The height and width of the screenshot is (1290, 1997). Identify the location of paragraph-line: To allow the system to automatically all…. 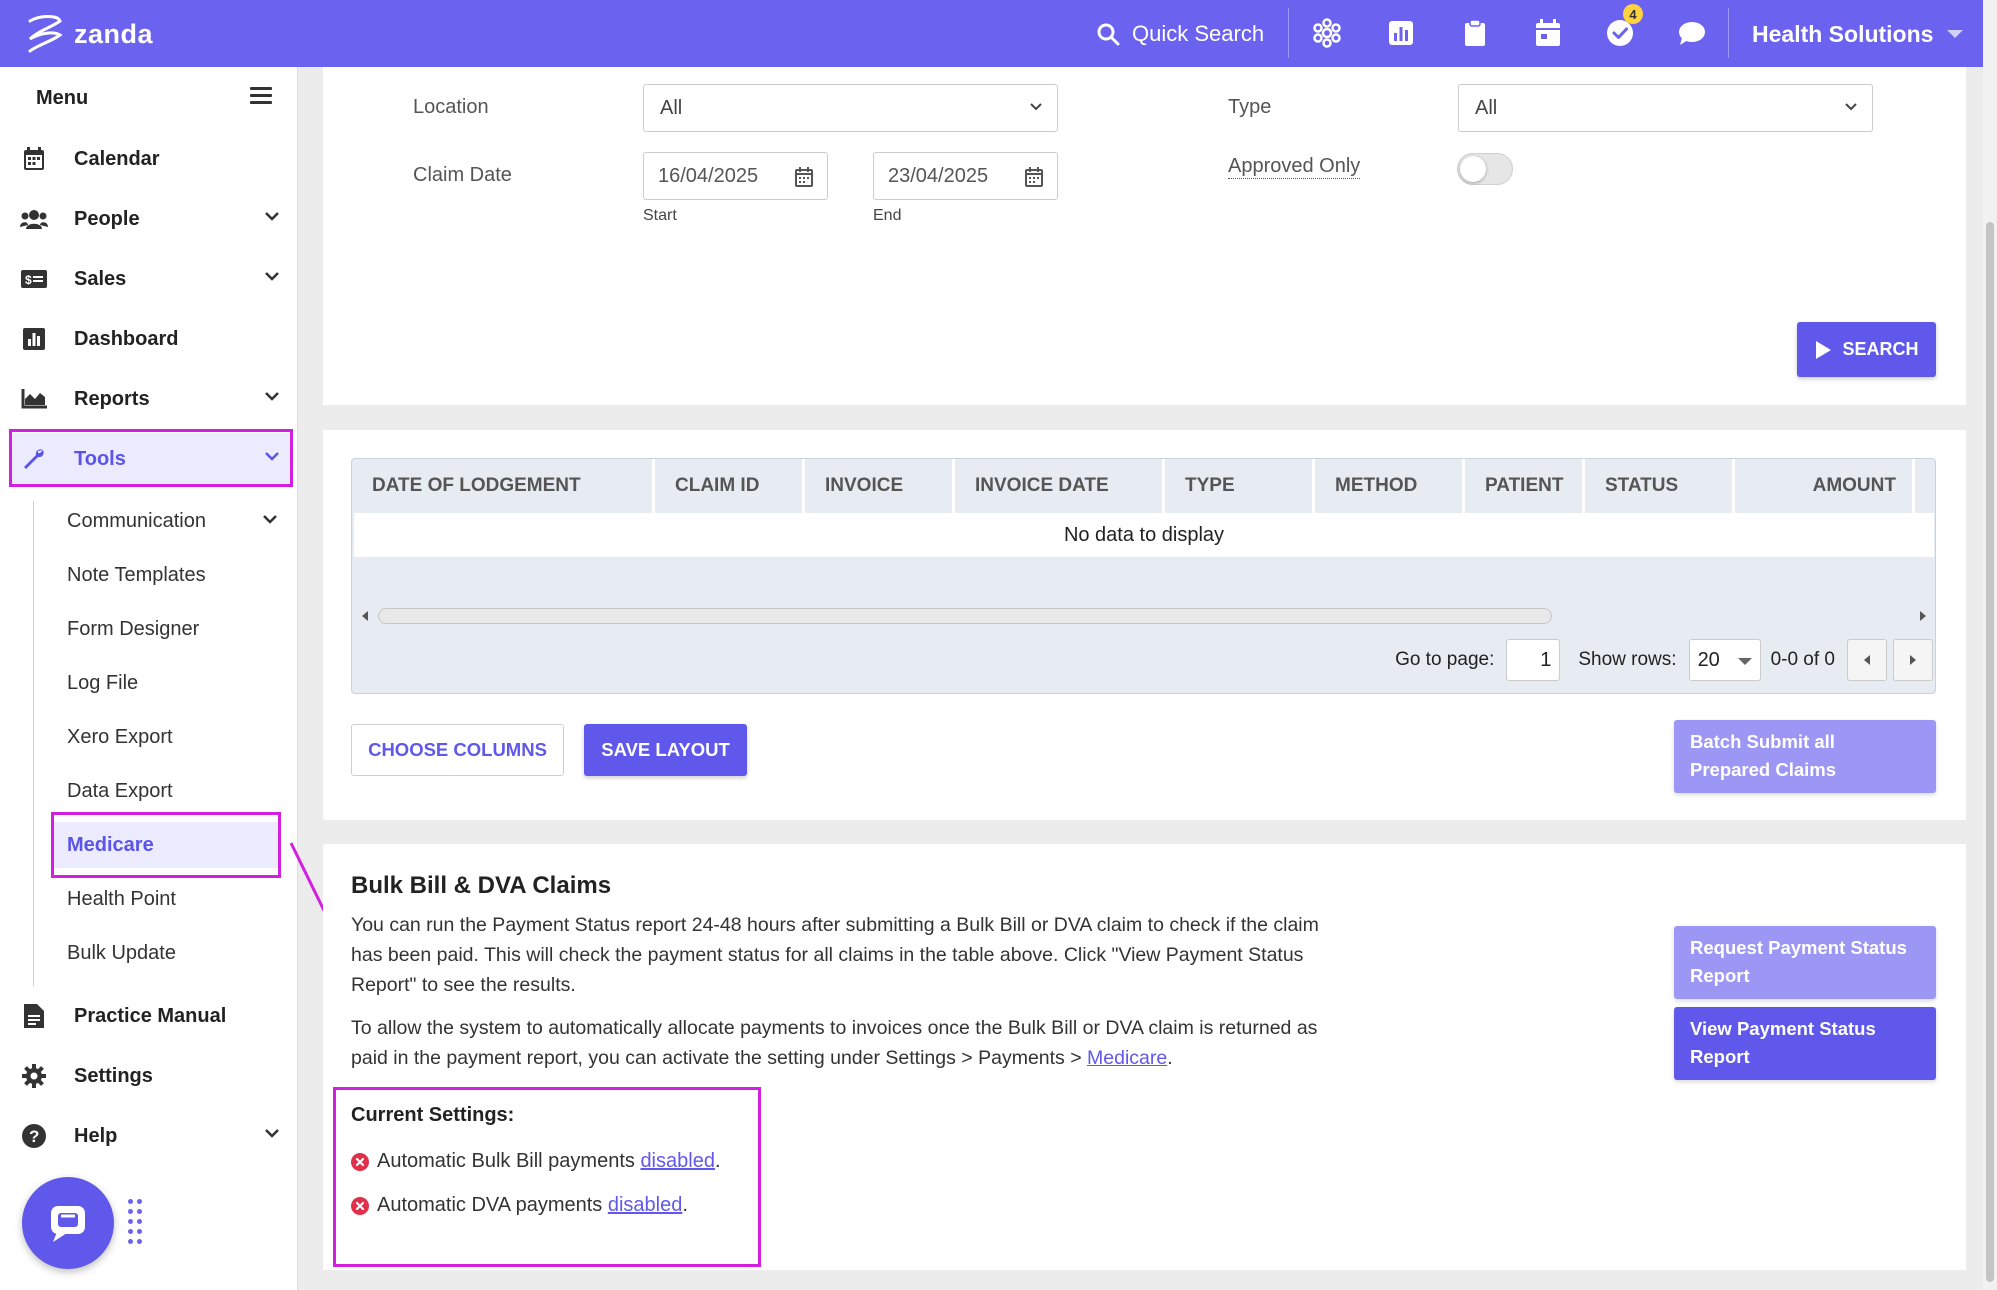
(876, 1028).